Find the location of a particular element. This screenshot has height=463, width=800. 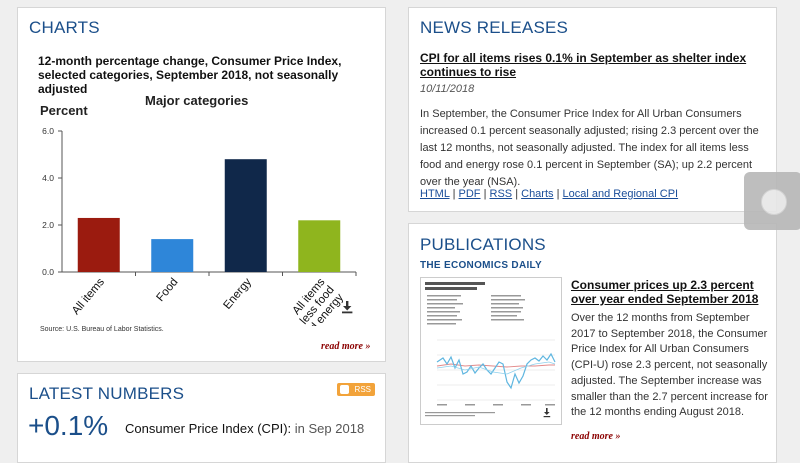

charts-heading: CHARTS is located at coordinates (64, 27).